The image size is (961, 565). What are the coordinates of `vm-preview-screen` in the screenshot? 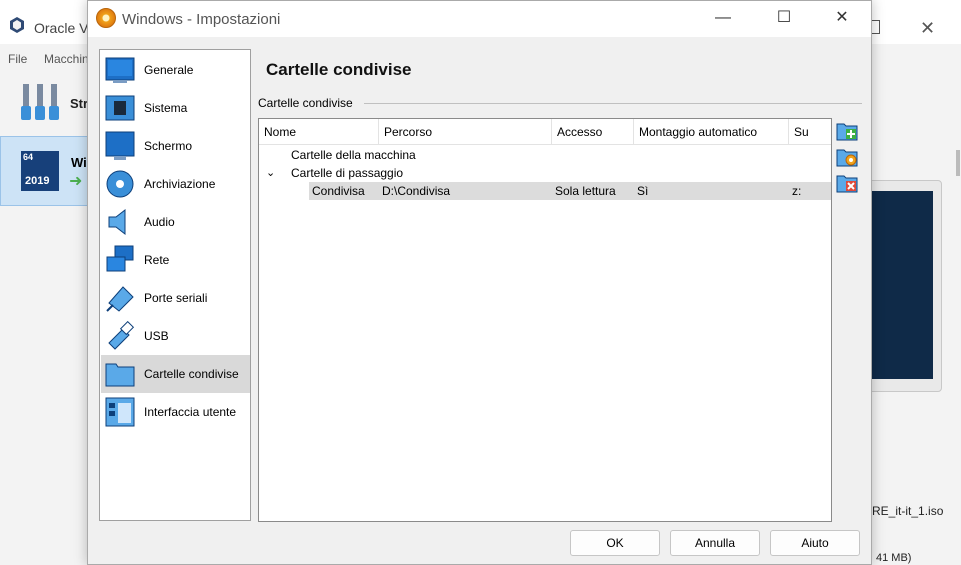 It's located at (902, 285).